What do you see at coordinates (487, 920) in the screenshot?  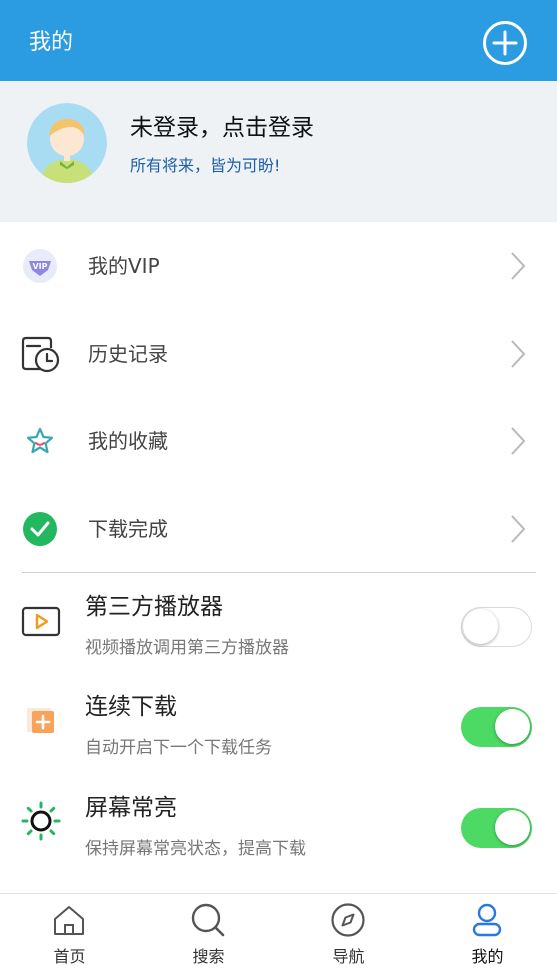 I see `user-icon` at bounding box center [487, 920].